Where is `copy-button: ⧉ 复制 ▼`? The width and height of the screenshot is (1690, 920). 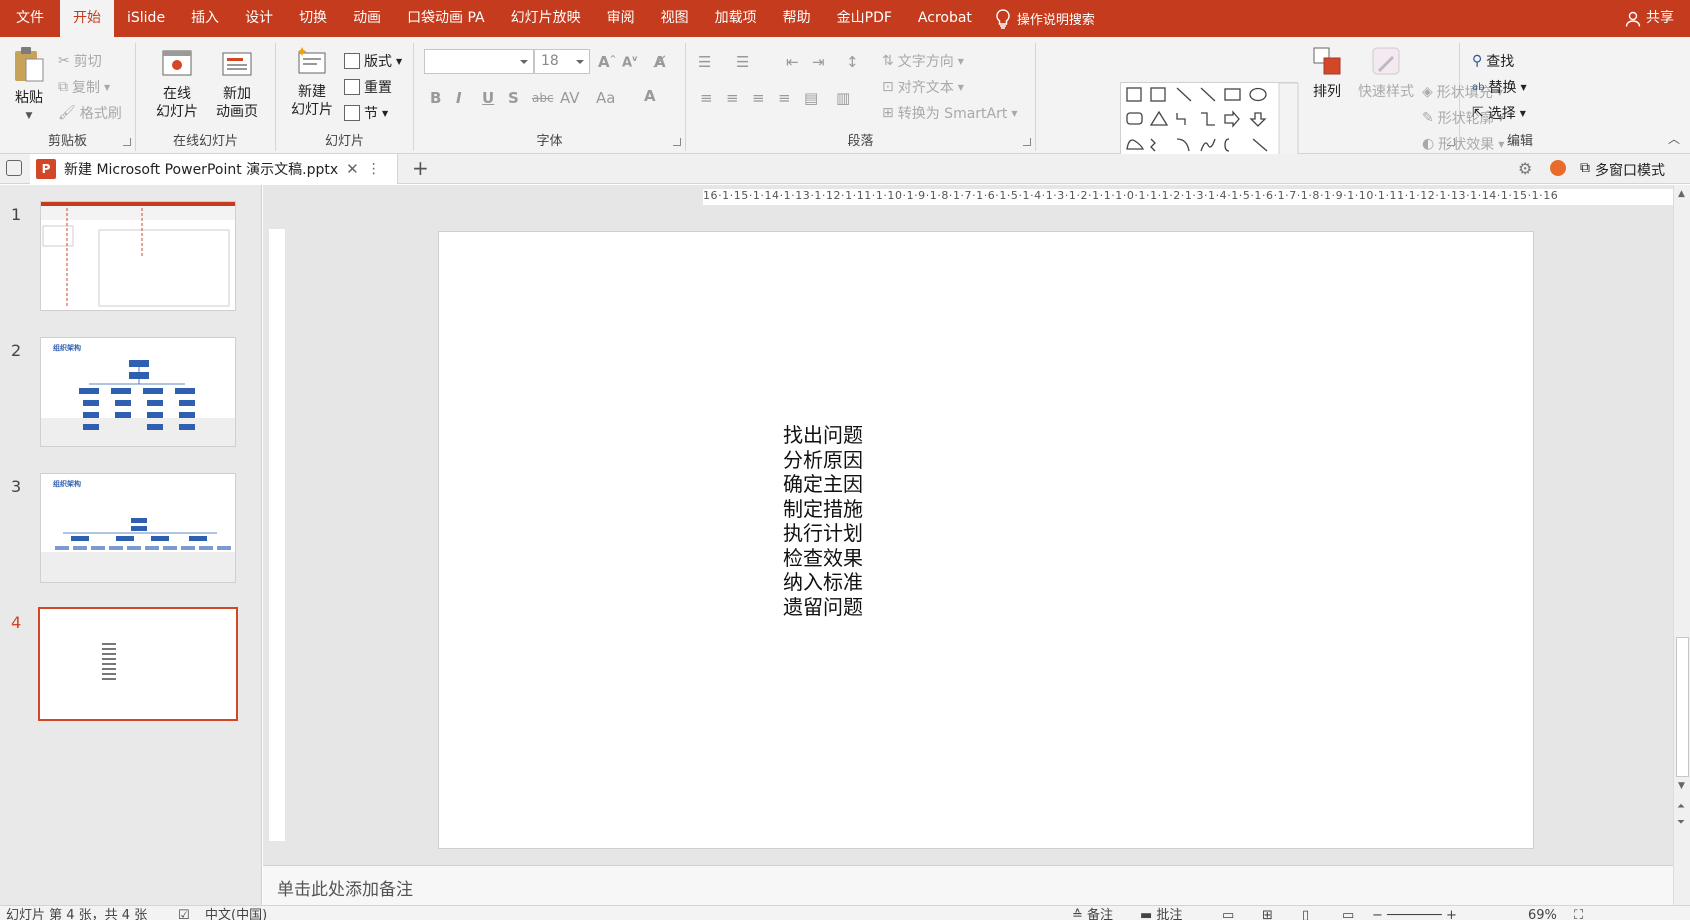
copy-button: ⧉ 复制 ▼ is located at coordinates (84, 87).